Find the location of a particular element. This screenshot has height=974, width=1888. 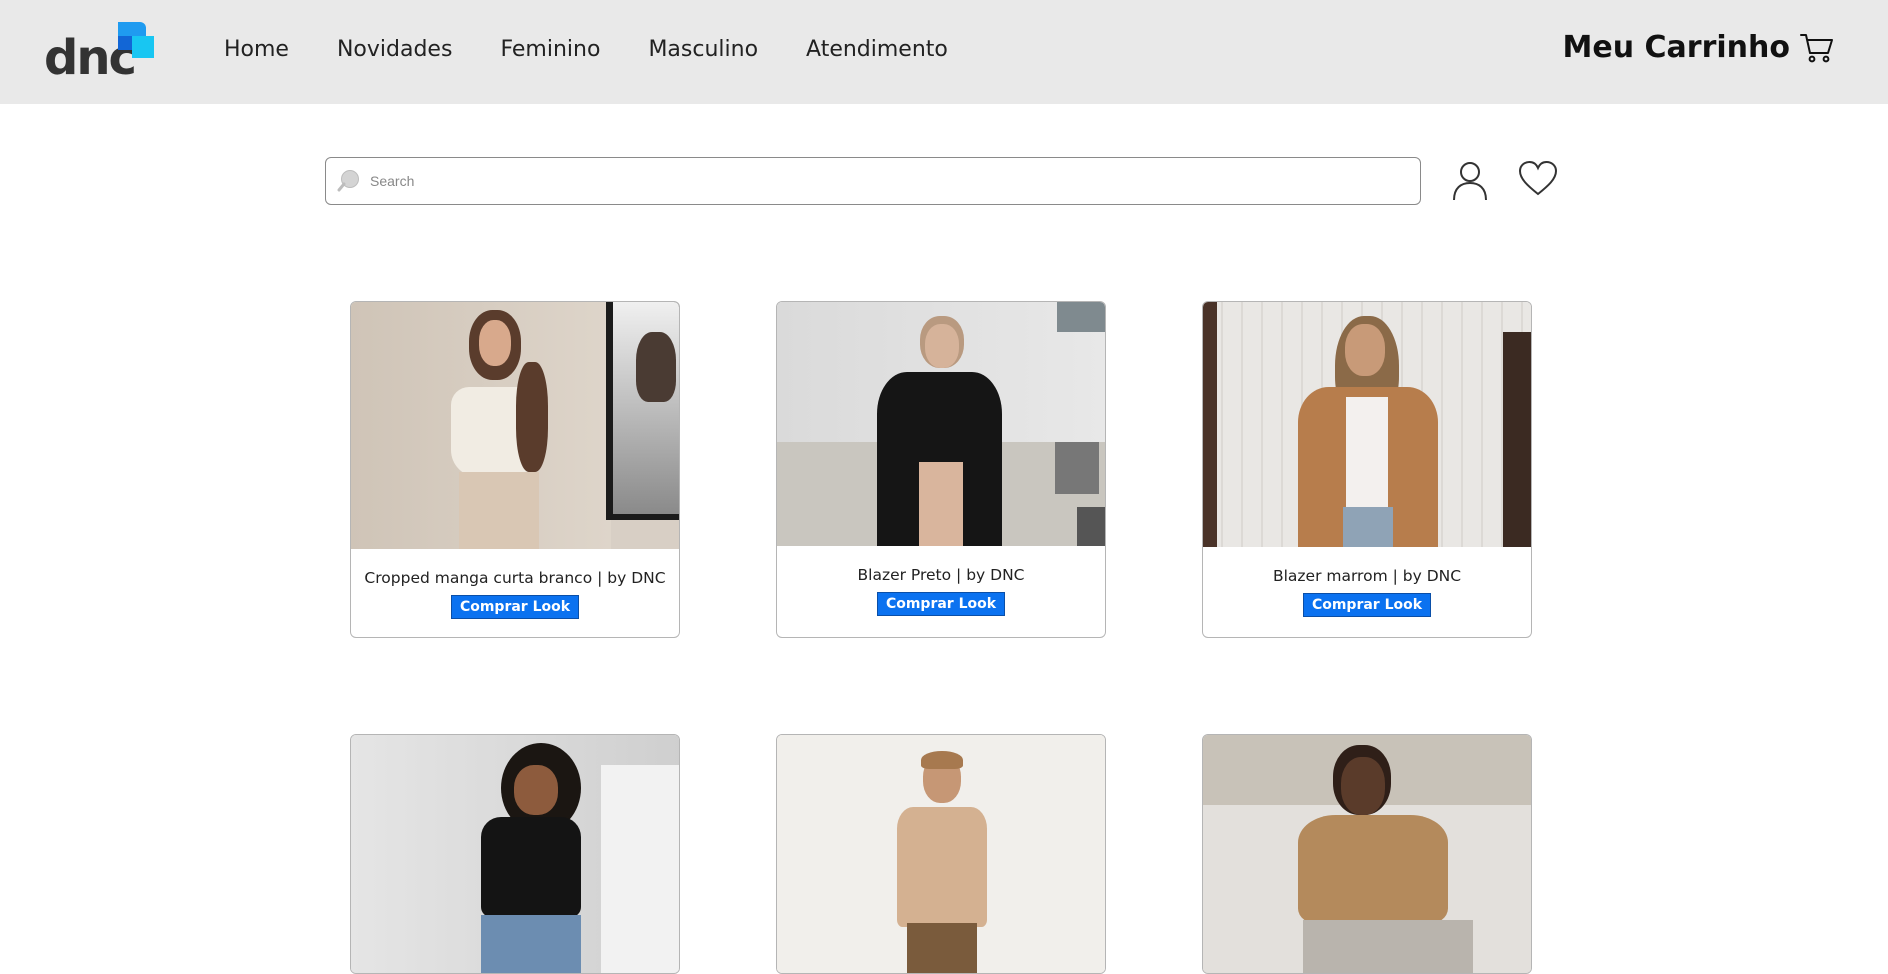

user-icon is located at coordinates (1470, 181).